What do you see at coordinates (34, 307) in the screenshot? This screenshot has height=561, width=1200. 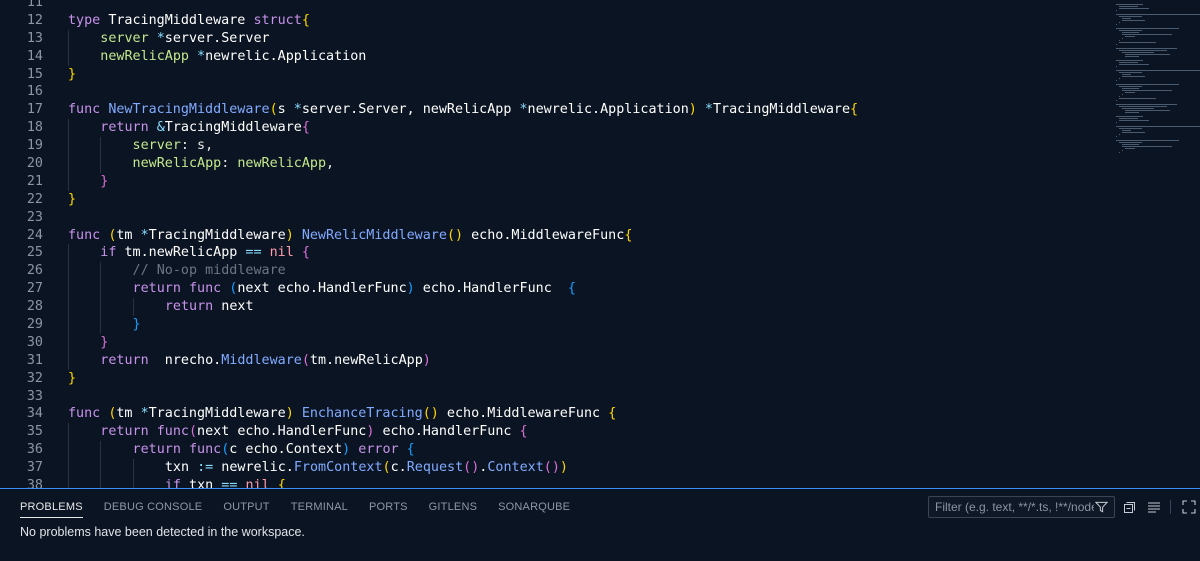 I see `line-number: 28` at bounding box center [34, 307].